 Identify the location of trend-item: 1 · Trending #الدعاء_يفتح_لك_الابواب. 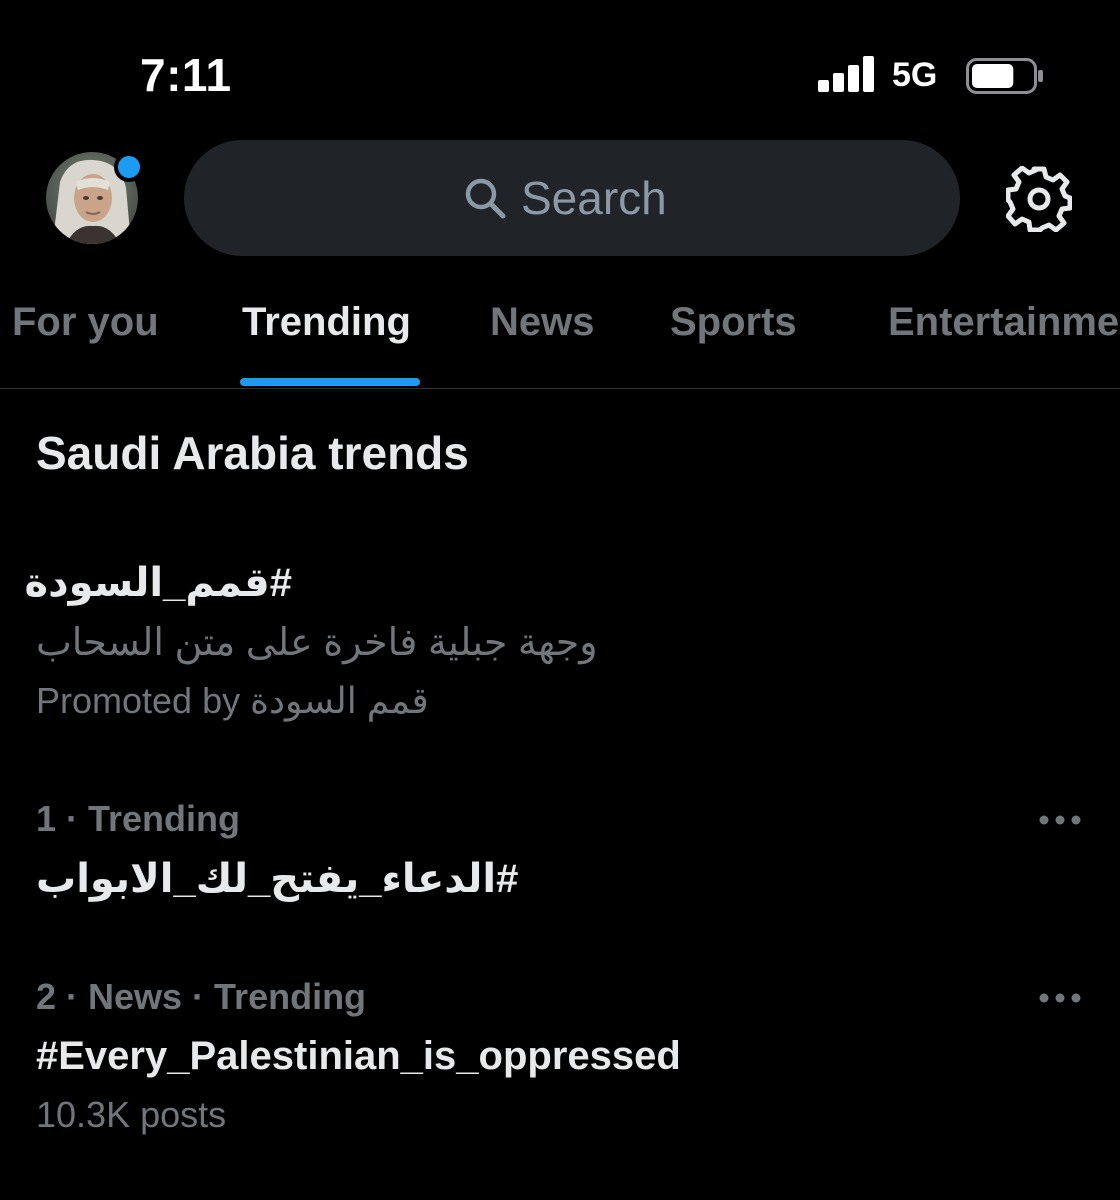
(560, 858).